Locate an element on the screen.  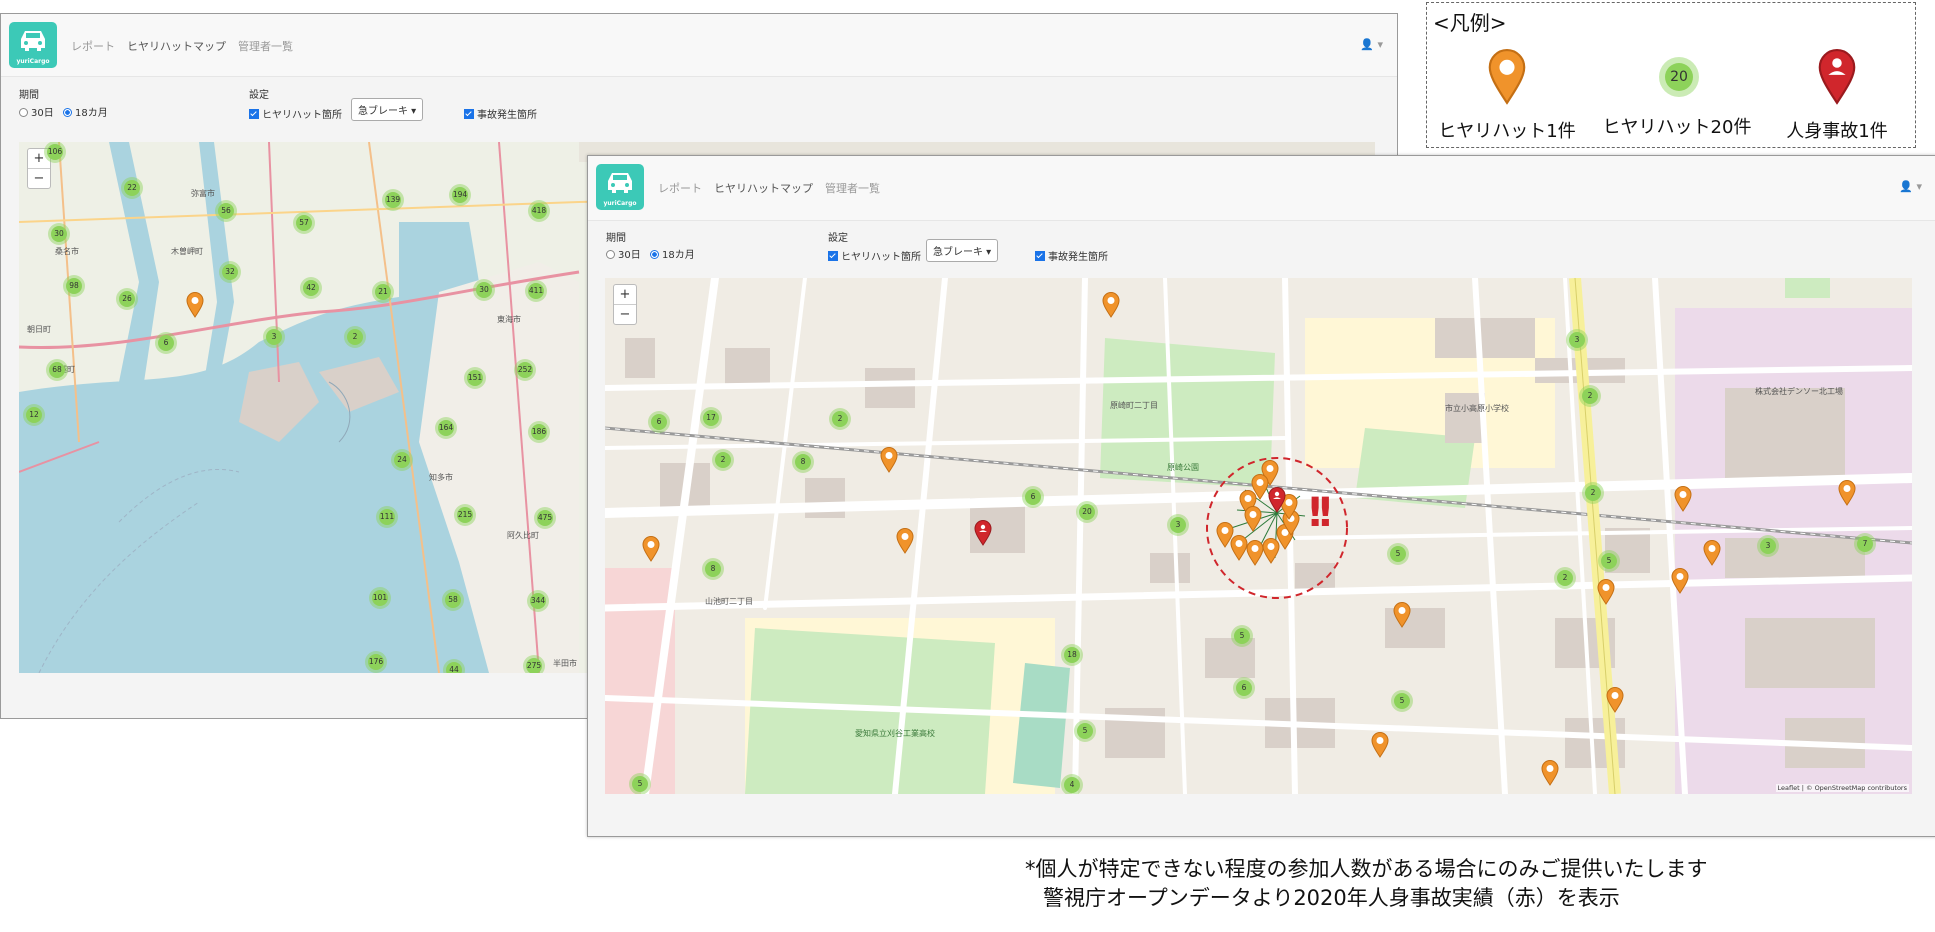
cluster-marker: 7 is located at coordinates (1865, 544).